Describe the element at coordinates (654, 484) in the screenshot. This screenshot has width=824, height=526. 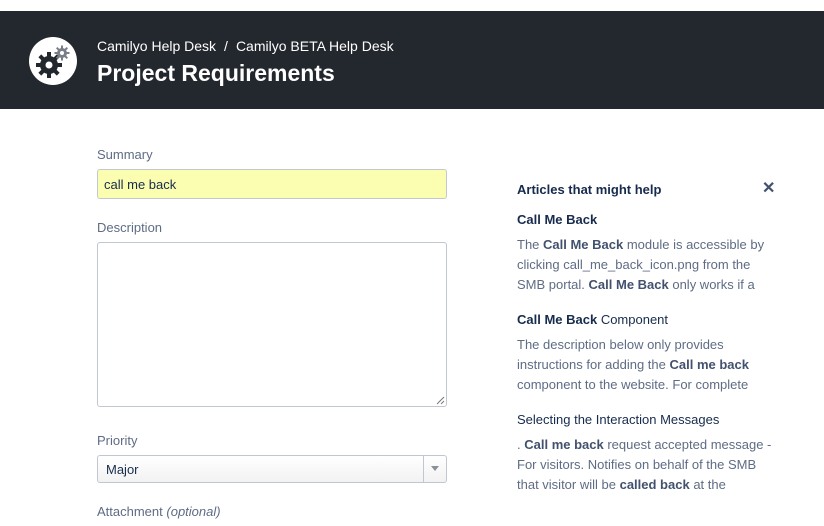
I see `snippet-highlight: called back` at that location.